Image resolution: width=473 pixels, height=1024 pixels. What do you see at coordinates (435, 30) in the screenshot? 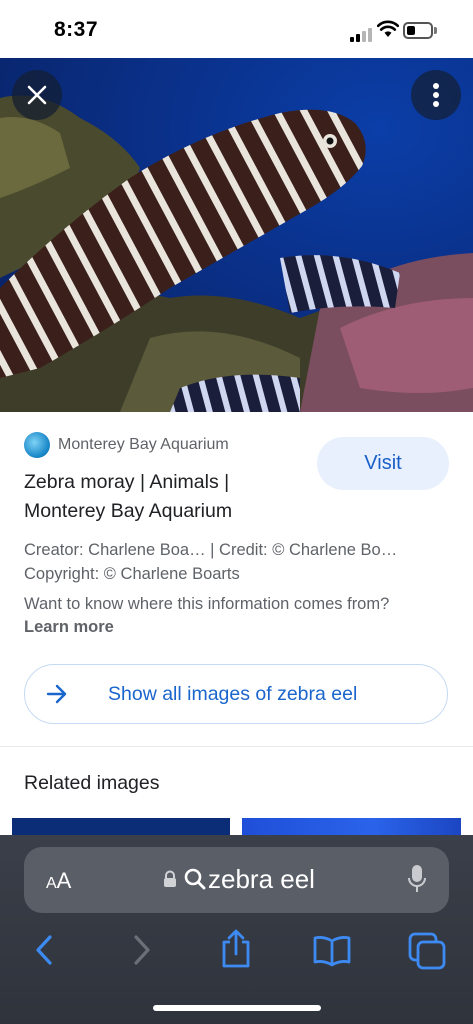
I see `battery-tip` at bounding box center [435, 30].